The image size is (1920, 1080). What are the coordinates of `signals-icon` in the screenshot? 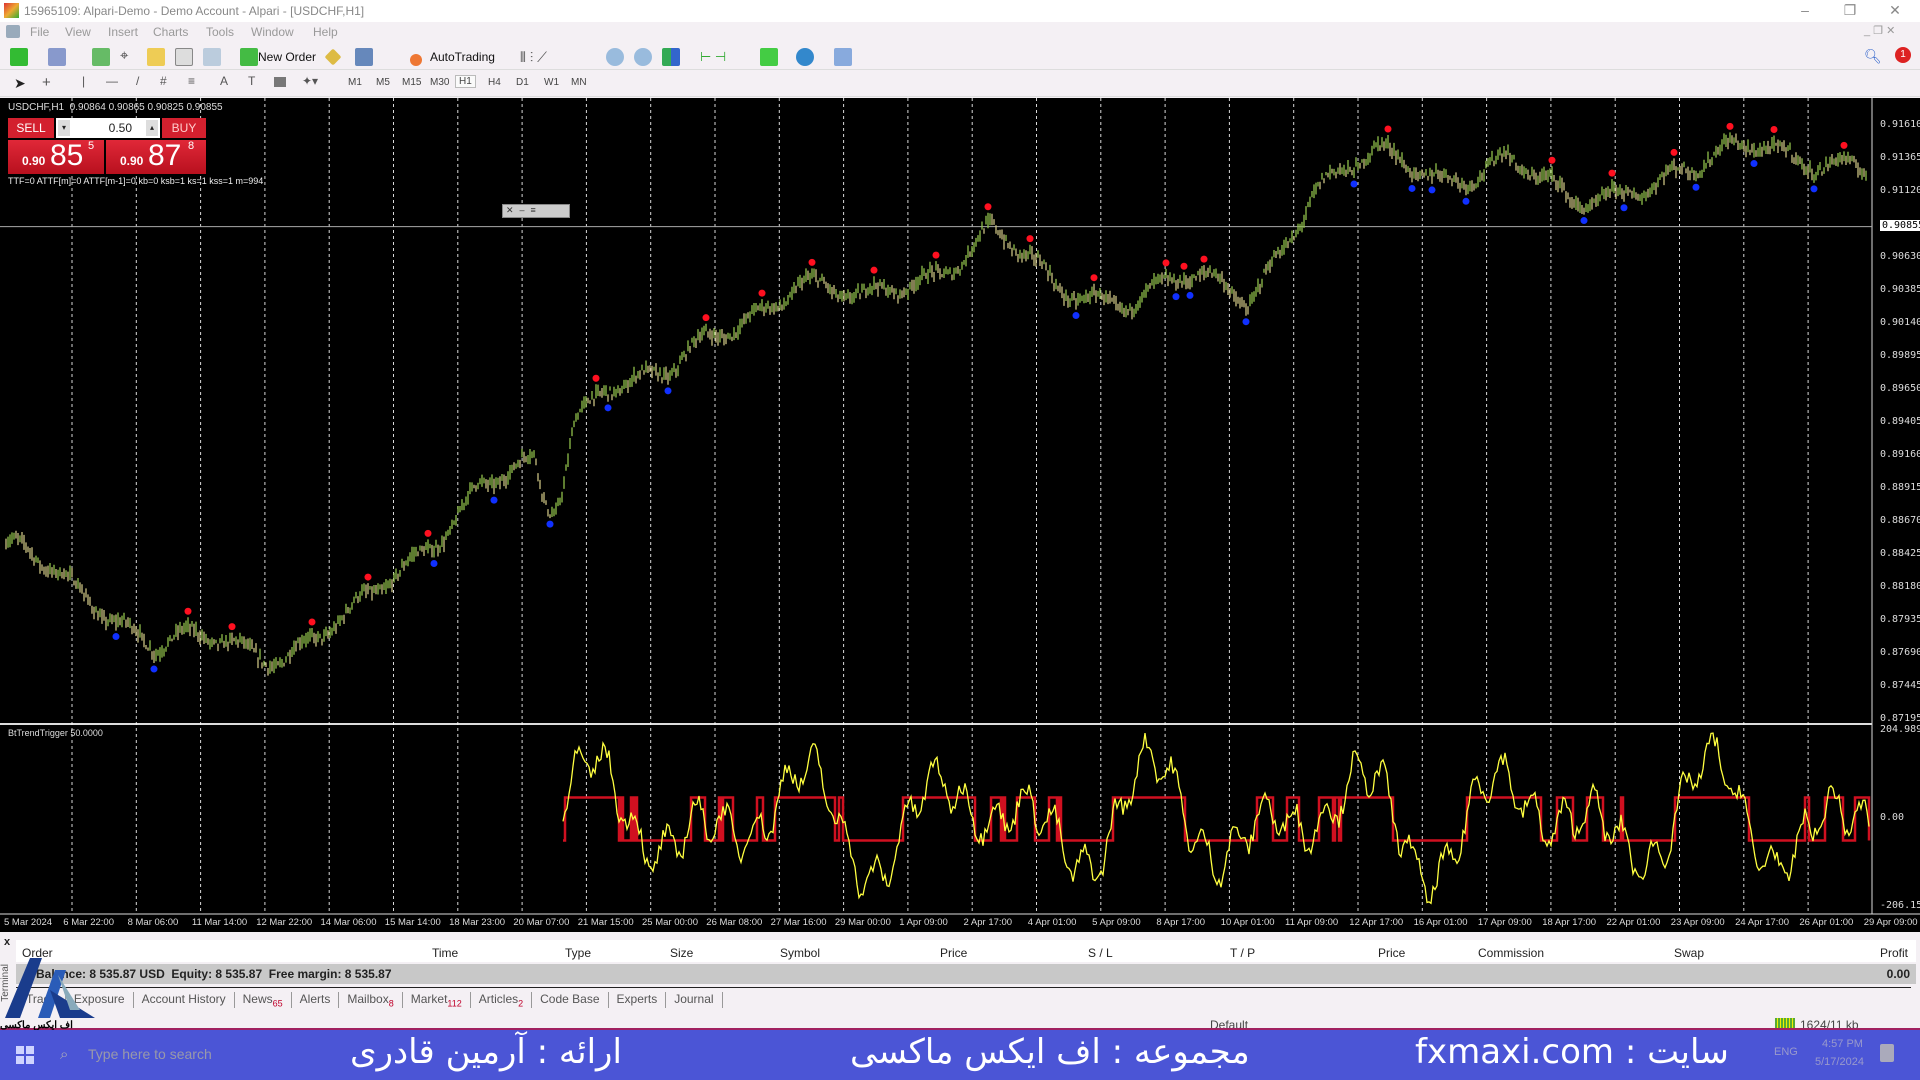 It's located at (364, 57).